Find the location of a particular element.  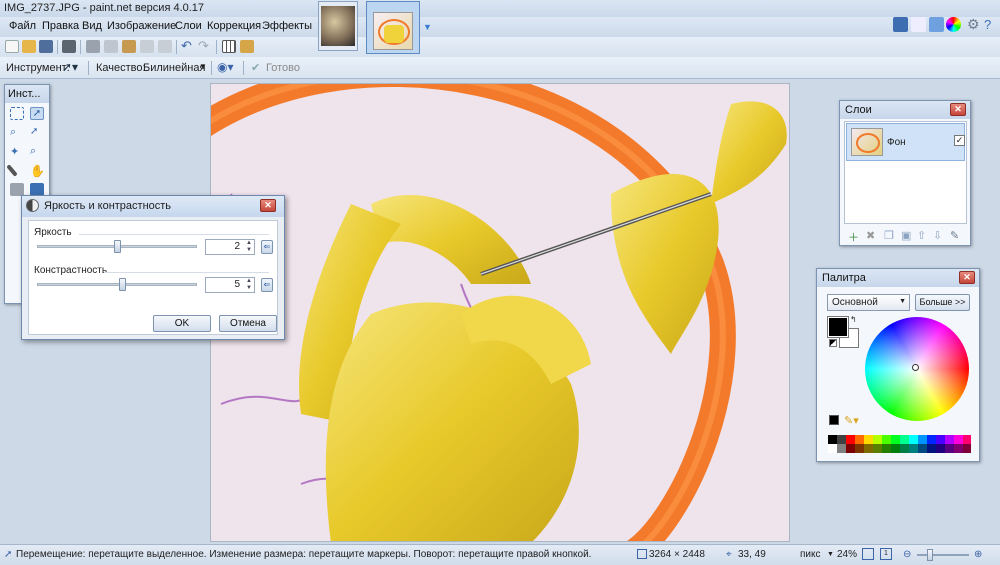

layers-window-icon is located at coordinates (936, 24).